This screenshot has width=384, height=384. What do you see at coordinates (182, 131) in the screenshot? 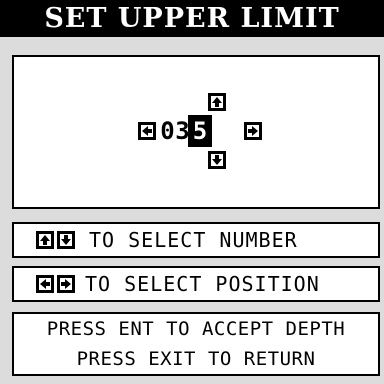
I see `depth-digit: 3` at bounding box center [182, 131].